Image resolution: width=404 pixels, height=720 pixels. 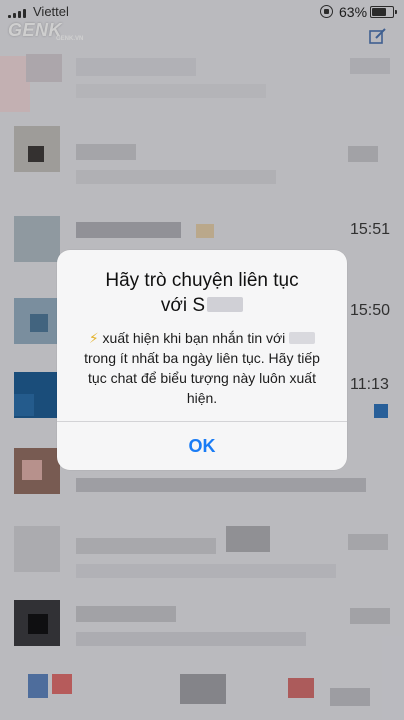 I want to click on alert-title: Hãy trò chuyện liên tục với S, so click(x=202, y=293).